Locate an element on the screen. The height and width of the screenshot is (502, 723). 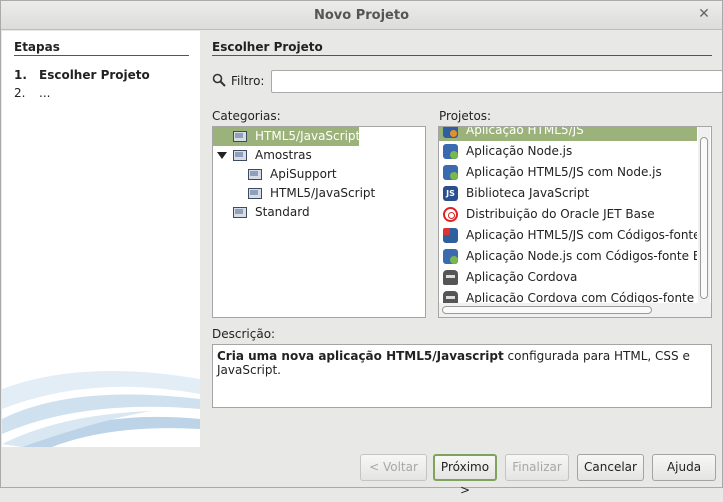
list-item-label: Distribuição do Oracle JET Base is located at coordinates (560, 214).